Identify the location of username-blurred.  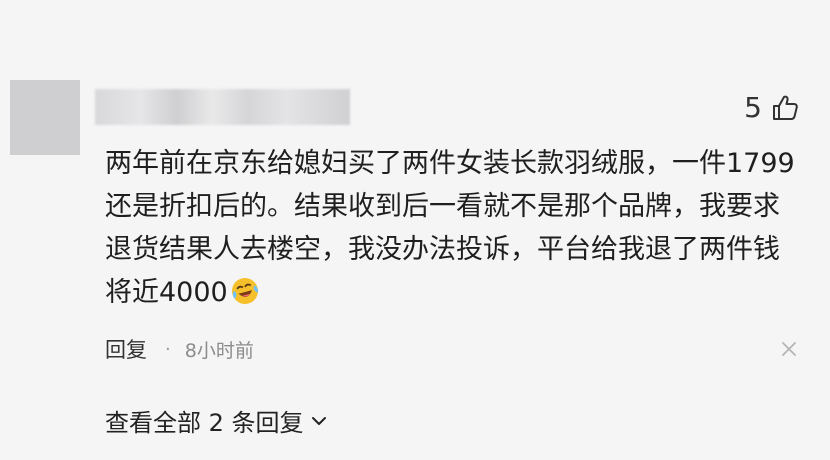
(222, 107).